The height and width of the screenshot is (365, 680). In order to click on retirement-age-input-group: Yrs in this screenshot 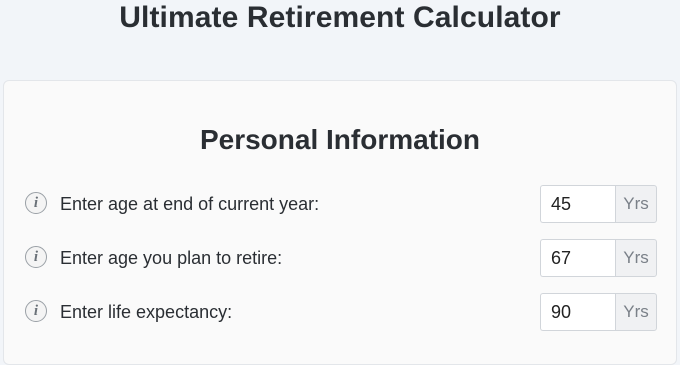, I will do `click(598, 258)`.